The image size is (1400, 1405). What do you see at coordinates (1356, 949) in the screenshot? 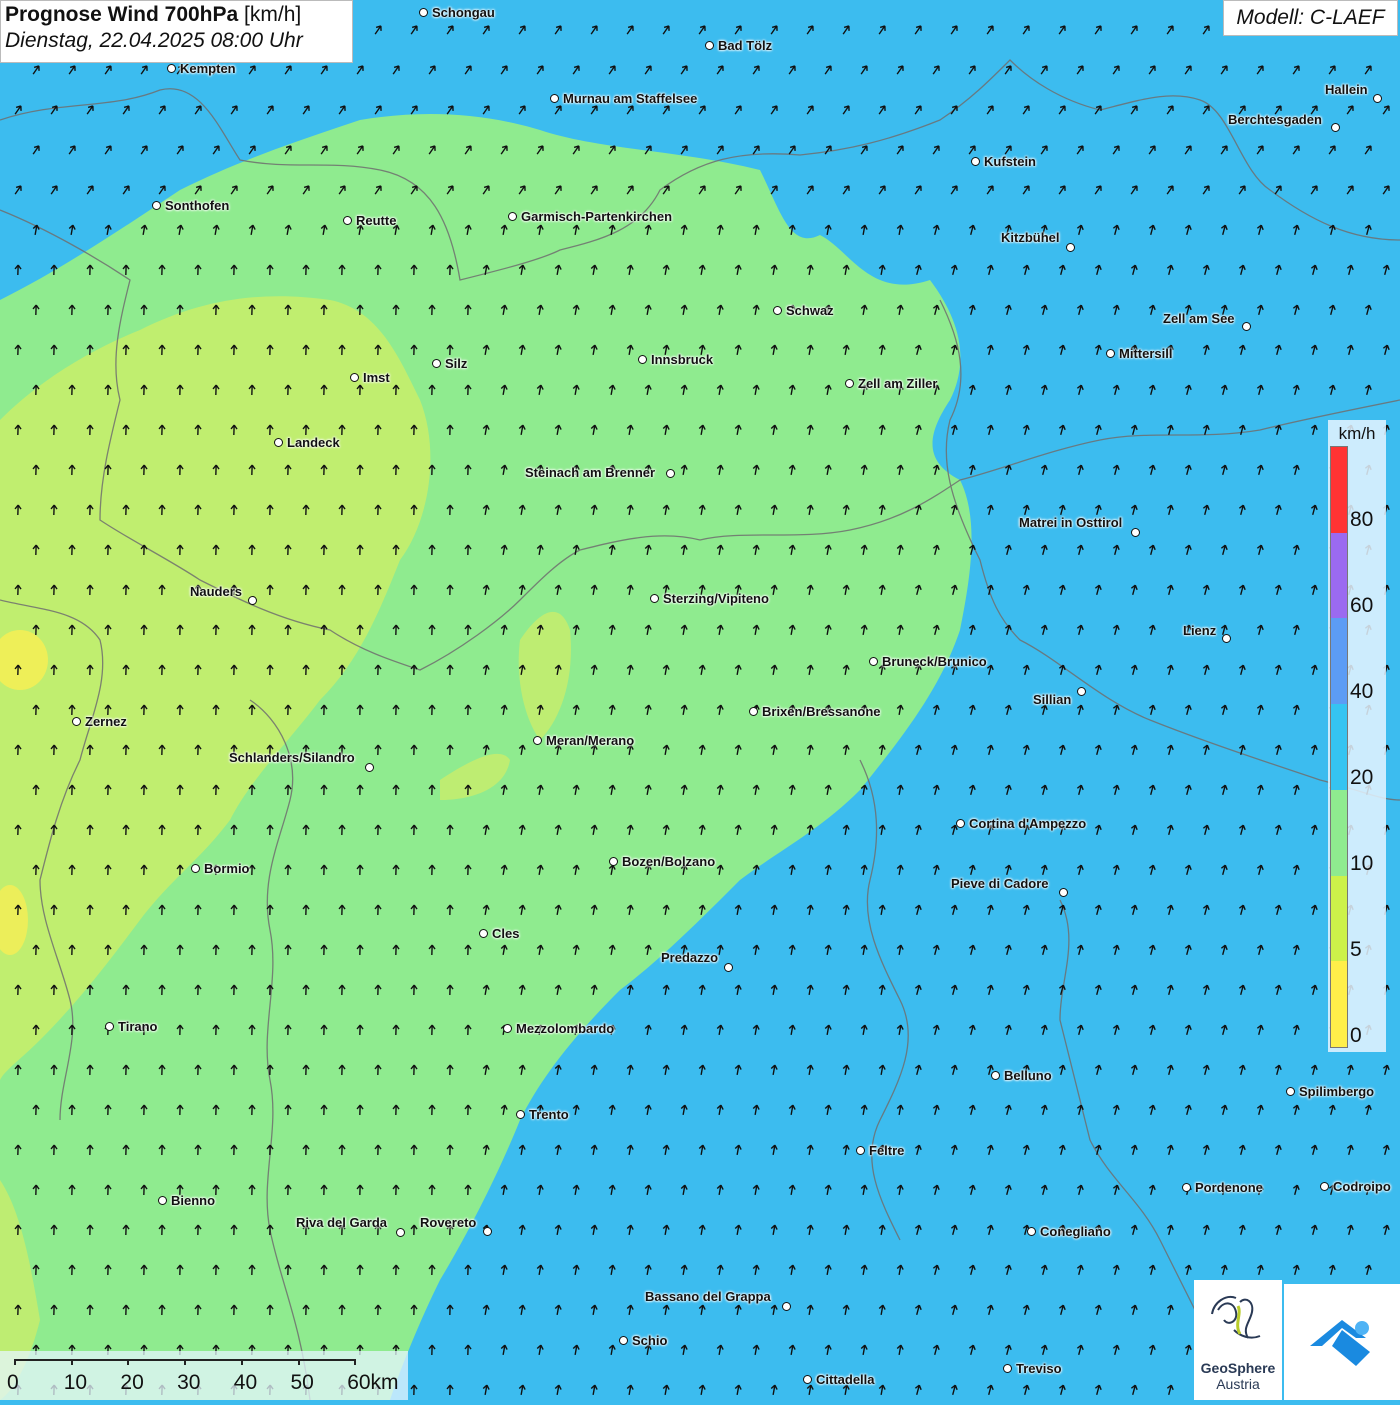
I see `legend-label: 5` at bounding box center [1356, 949].